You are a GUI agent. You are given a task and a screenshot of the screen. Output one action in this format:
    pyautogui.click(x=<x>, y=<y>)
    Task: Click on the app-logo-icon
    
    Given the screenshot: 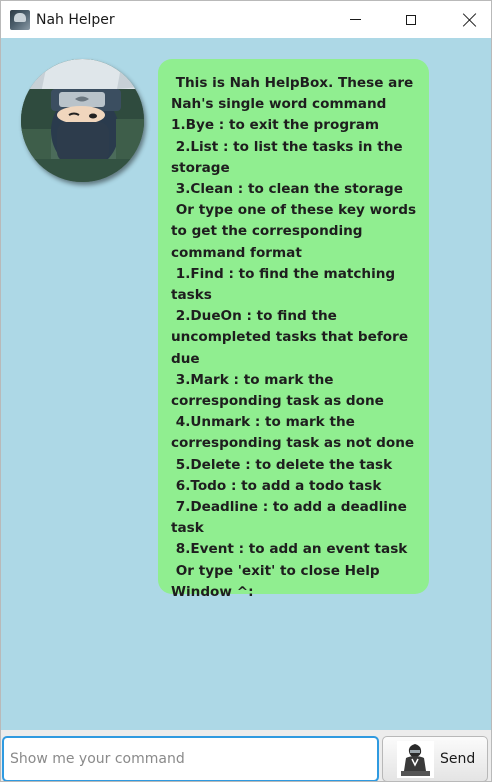 What is the action you would take?
    pyautogui.click(x=20, y=20)
    